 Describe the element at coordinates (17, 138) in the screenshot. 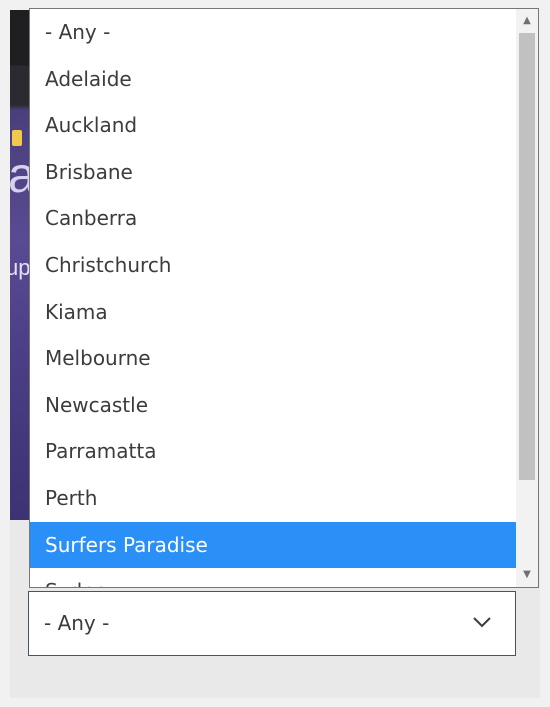

I see `folder-icon` at that location.